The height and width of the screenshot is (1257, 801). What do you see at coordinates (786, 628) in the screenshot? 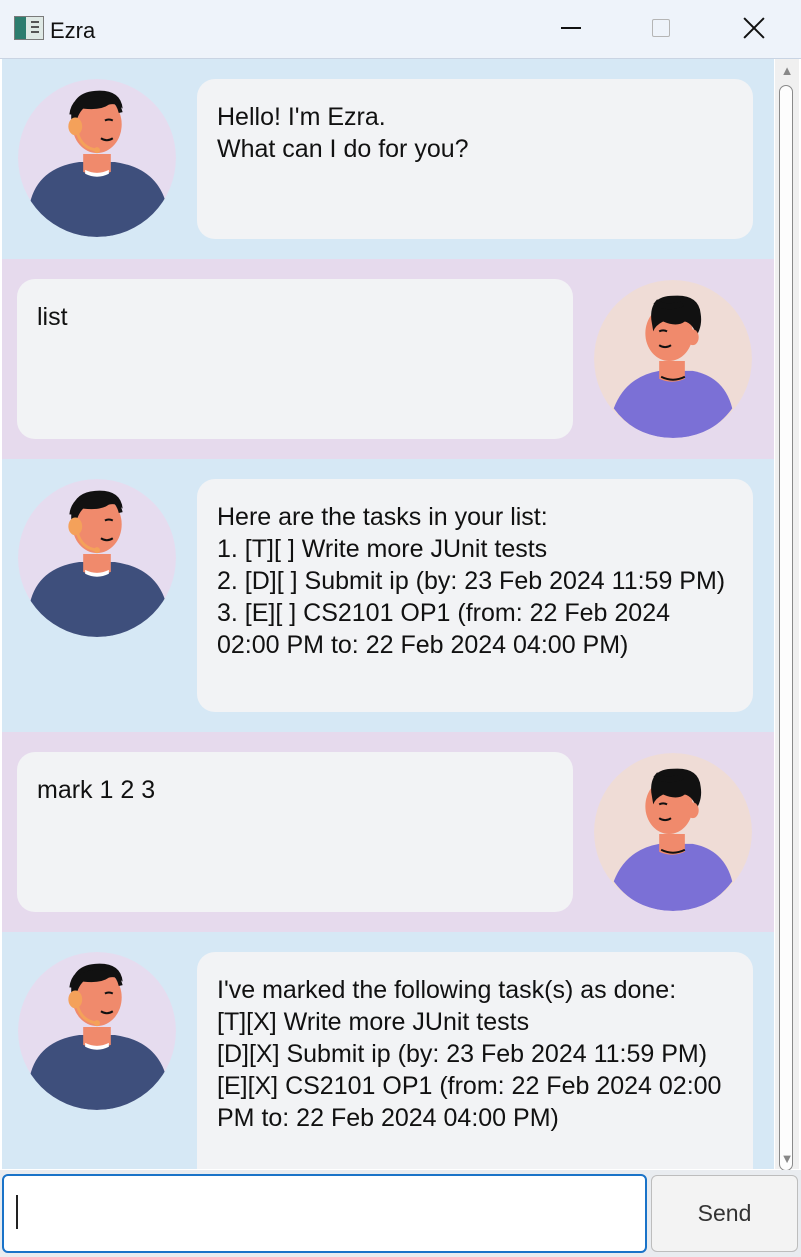
I see `scroll-thumb` at bounding box center [786, 628].